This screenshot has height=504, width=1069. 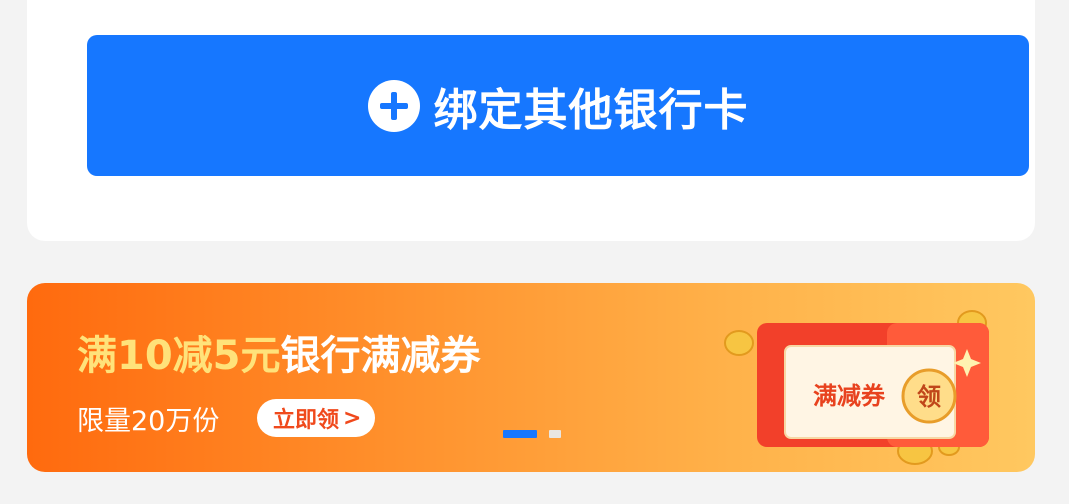 I want to click on coin-icon, so click(x=739, y=343).